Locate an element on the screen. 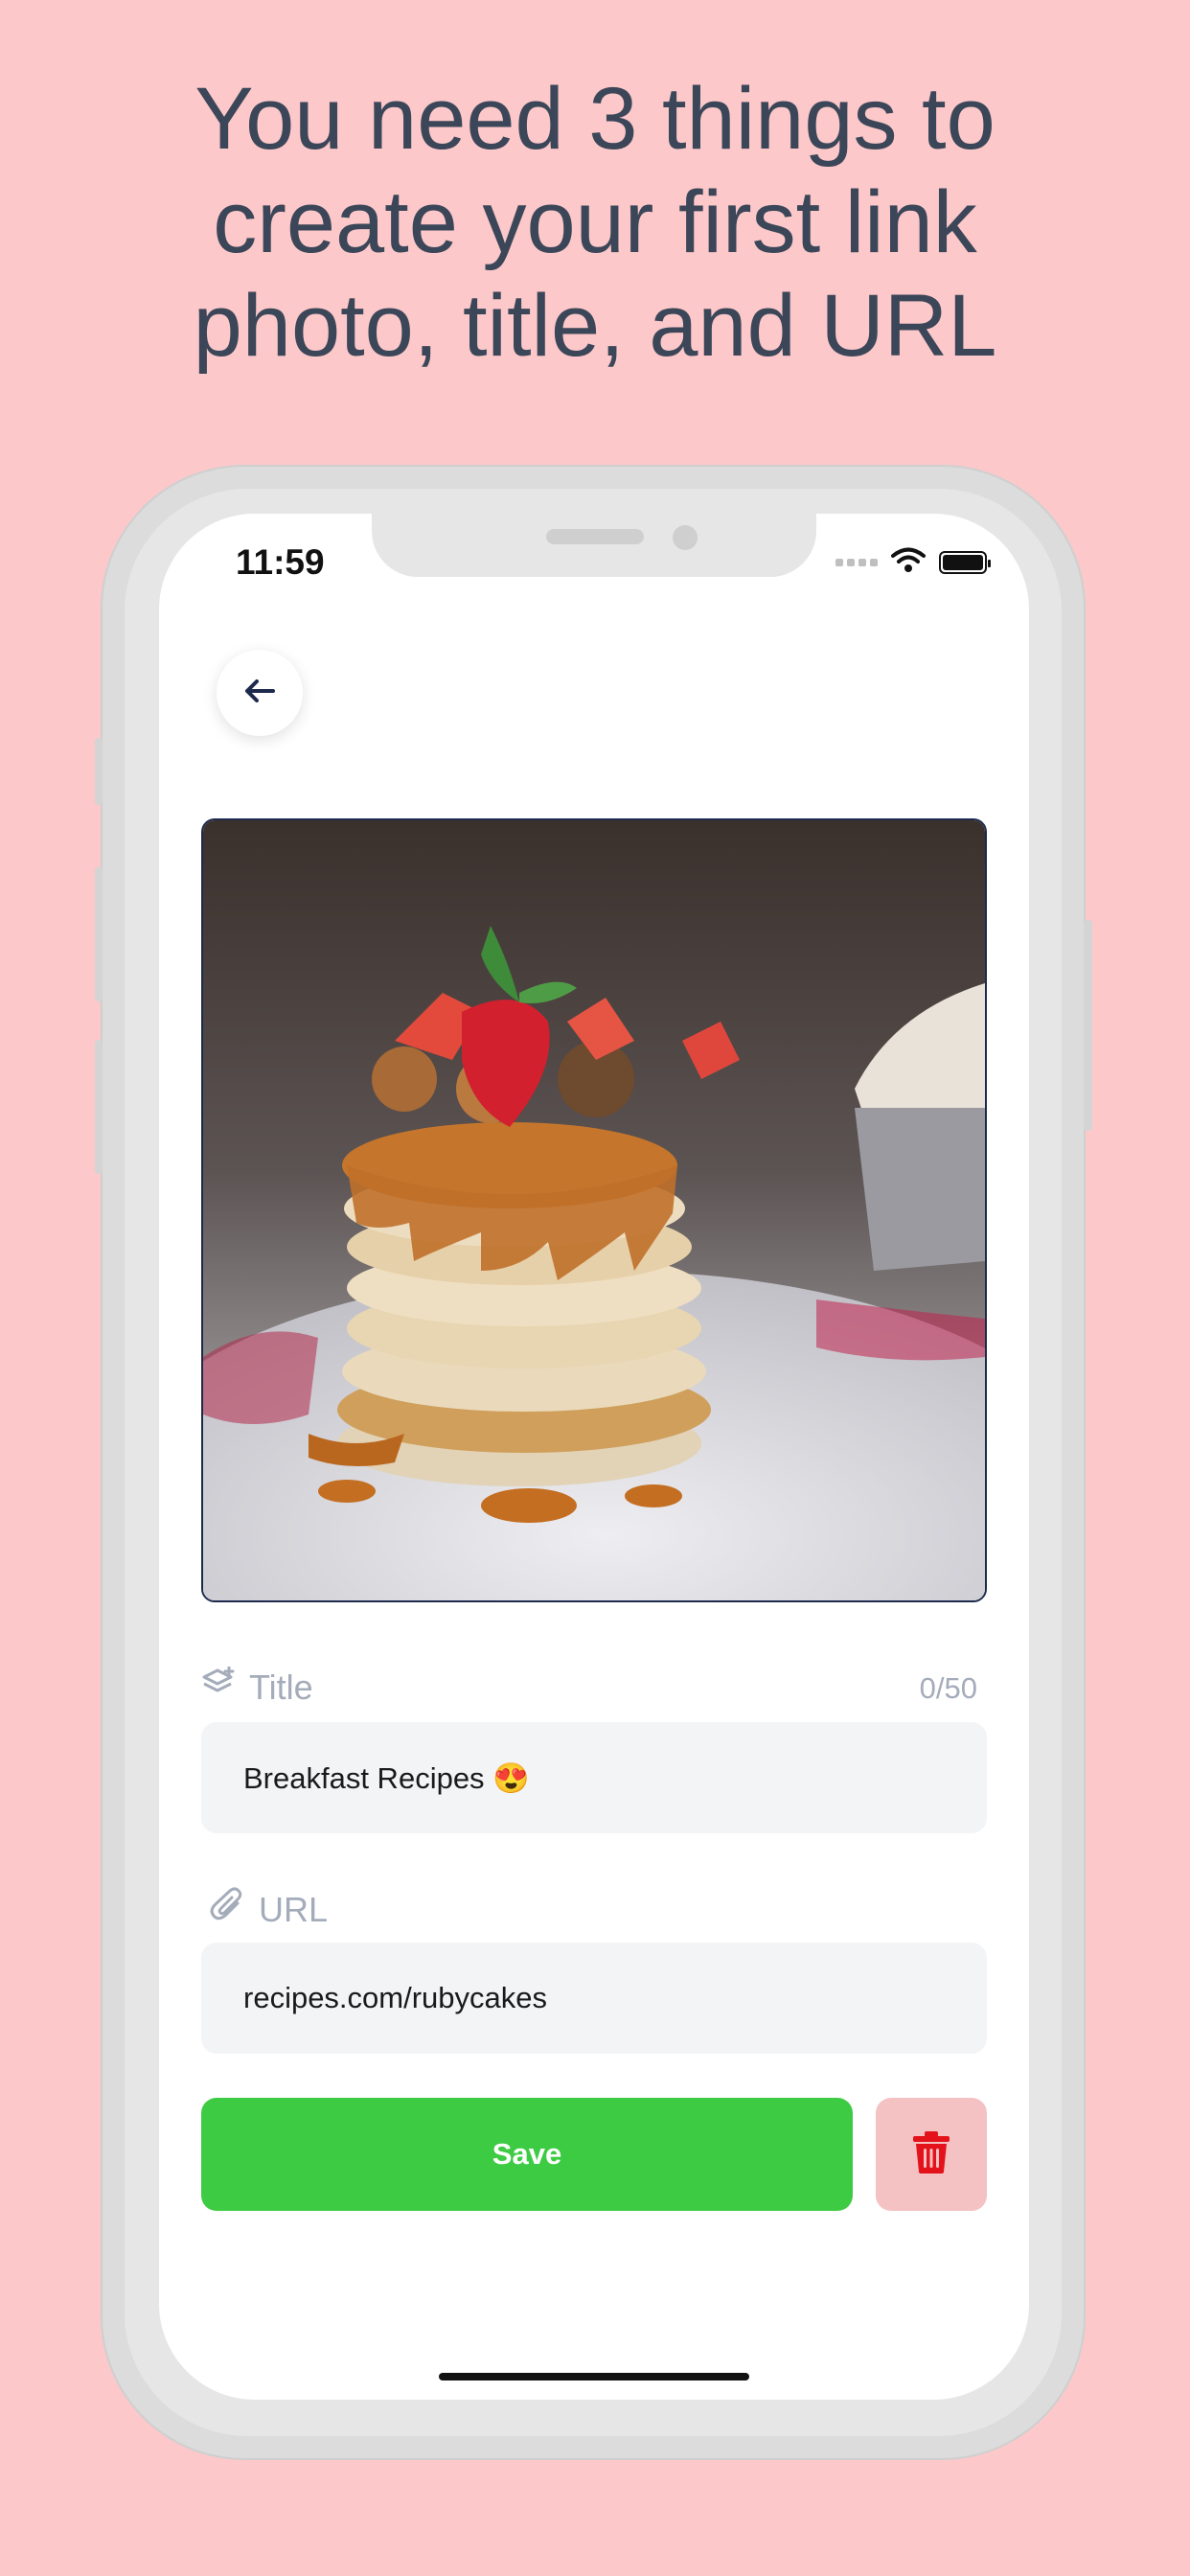 Image resolution: width=1190 pixels, height=2576 pixels. save-button-label: Save is located at coordinates (527, 2154).